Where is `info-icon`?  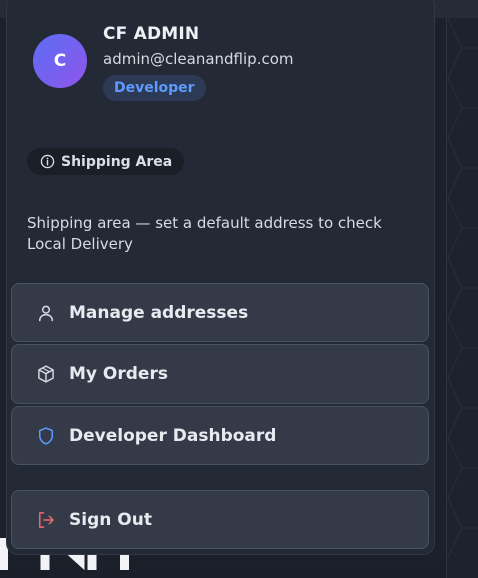 info-icon is located at coordinates (47, 161).